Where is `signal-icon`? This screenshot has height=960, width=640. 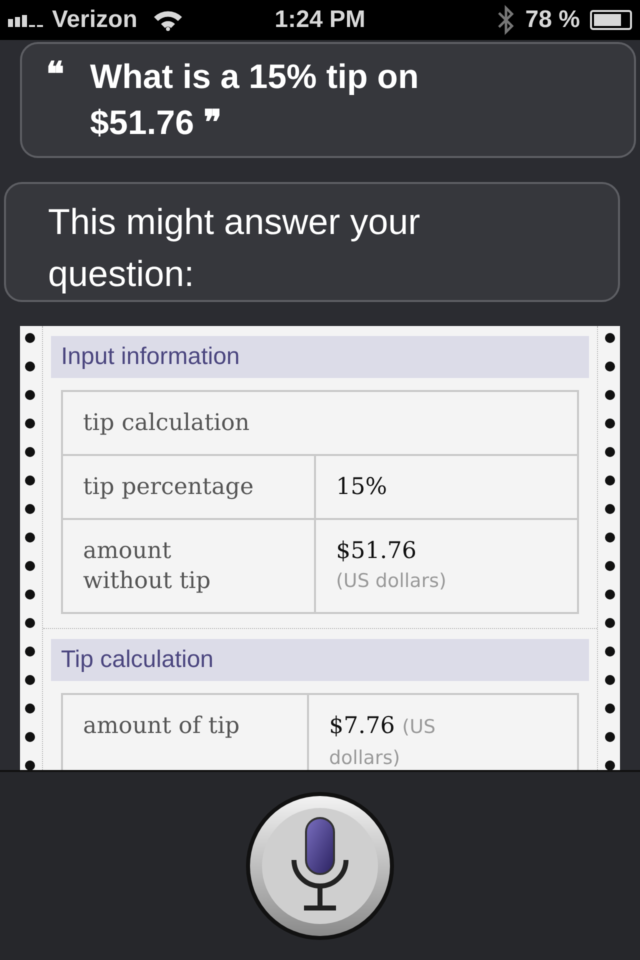 signal-icon is located at coordinates (27, 20).